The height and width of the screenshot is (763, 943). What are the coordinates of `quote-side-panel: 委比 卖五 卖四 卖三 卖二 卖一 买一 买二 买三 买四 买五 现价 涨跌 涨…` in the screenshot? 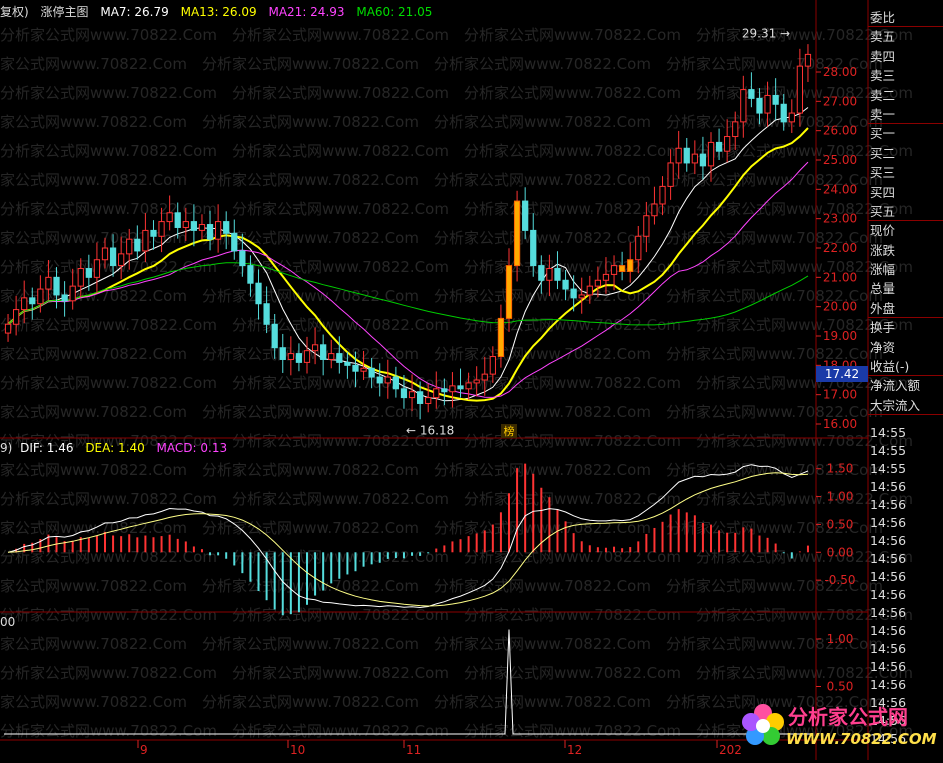 It's located at (905, 212).